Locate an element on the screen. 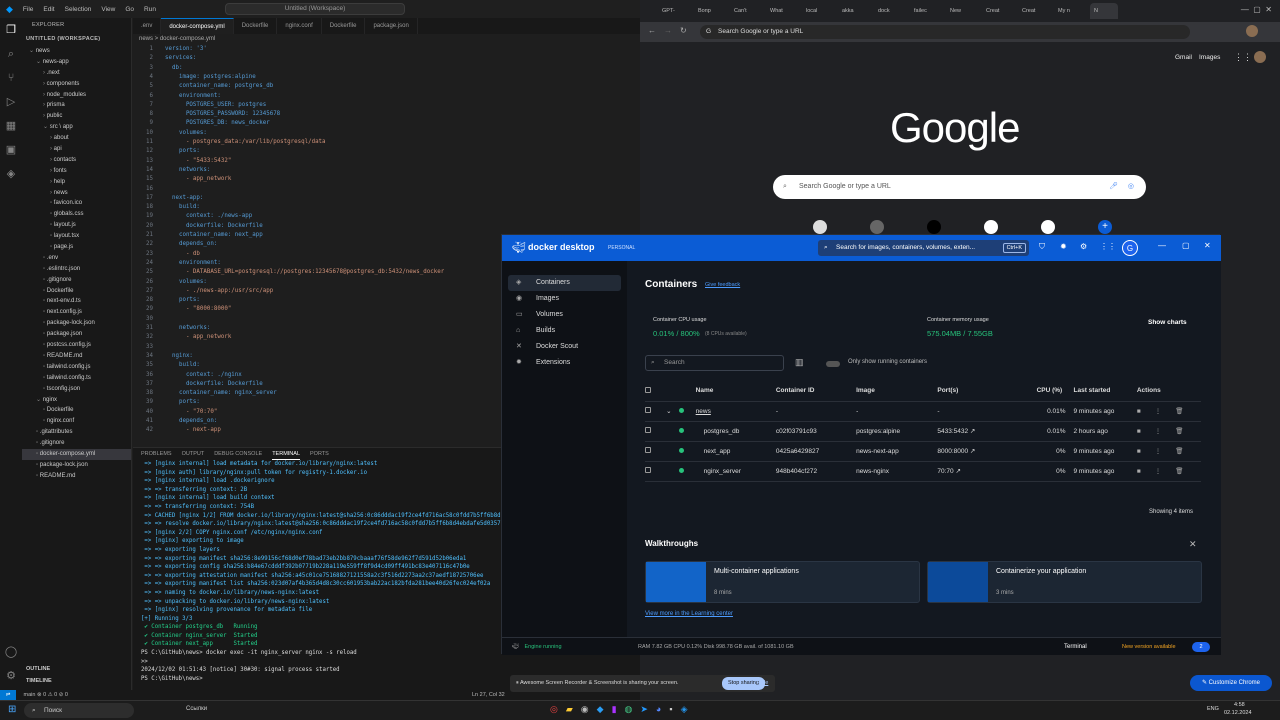 This screenshot has width=1280, height=720. file-item: ▫ docker-compose.yml is located at coordinates (76, 454).